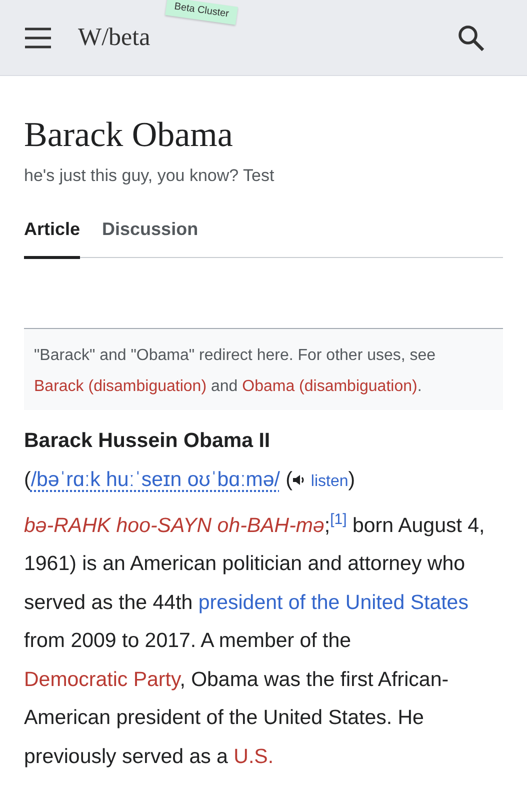 The width and height of the screenshot is (527, 800). Describe the element at coordinates (174, 525) in the screenshot. I see `respelling-link: bə-RAHK hoo-SAYN oh-BAH-mə` at that location.